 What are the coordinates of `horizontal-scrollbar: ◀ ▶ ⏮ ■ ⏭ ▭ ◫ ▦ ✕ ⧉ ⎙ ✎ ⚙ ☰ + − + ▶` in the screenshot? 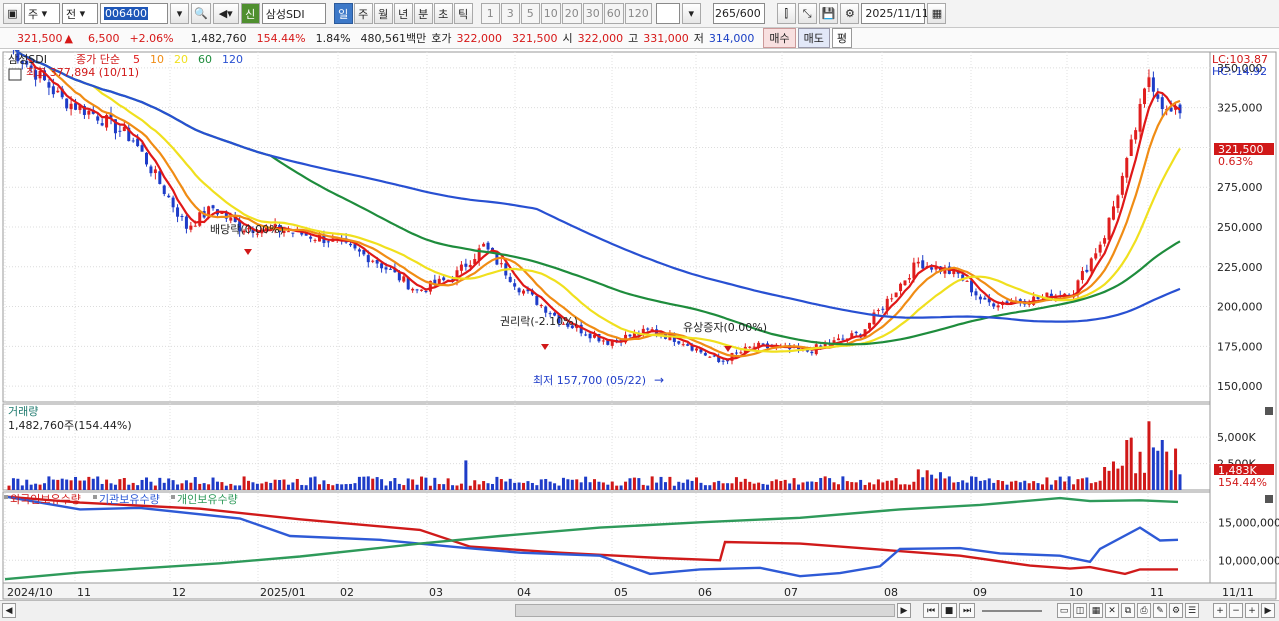 It's located at (639, 610).